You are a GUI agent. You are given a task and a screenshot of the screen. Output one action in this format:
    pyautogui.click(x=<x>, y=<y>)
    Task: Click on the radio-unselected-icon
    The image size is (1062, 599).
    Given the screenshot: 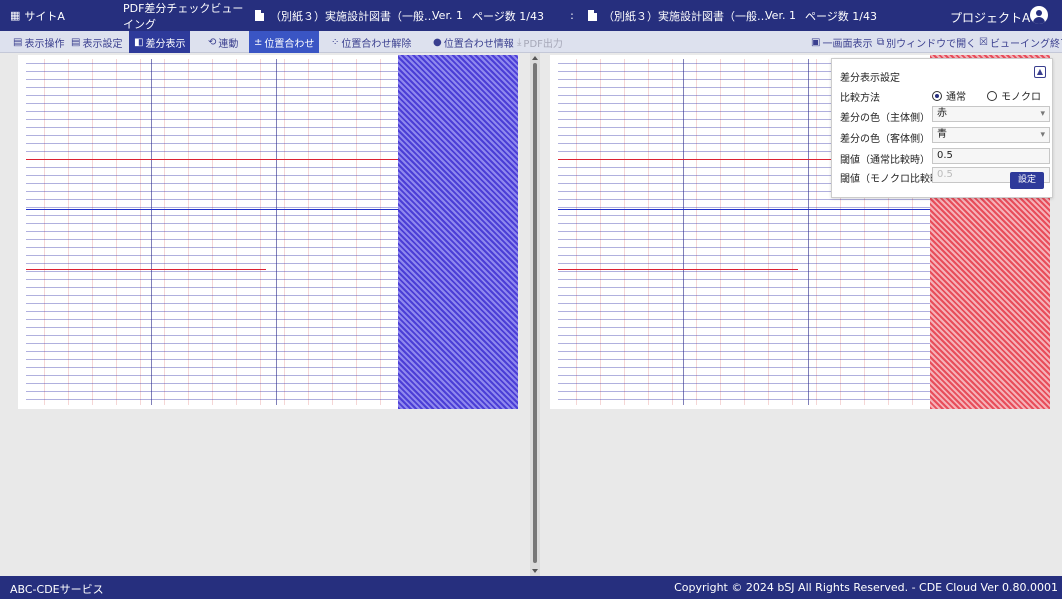 What is the action you would take?
    pyautogui.click(x=992, y=95)
    